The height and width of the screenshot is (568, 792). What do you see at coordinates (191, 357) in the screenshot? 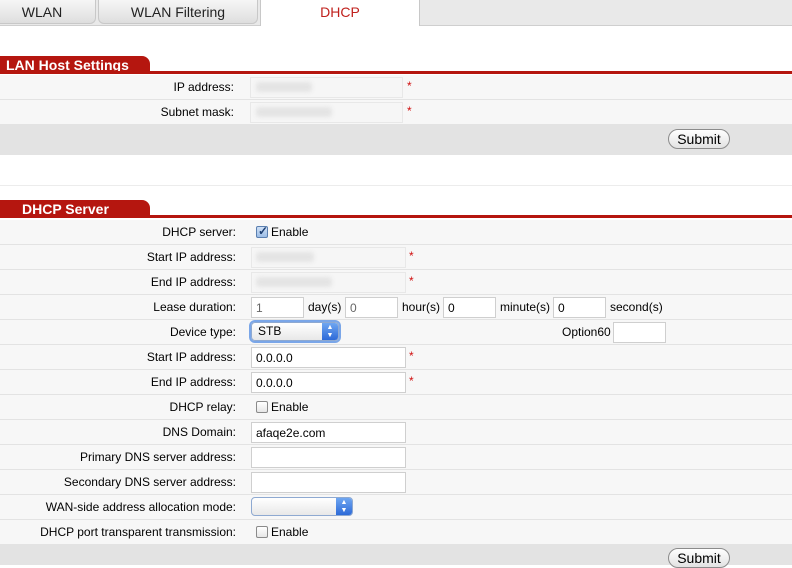
I see `stb-start-ip-label: Start IP address:` at bounding box center [191, 357].